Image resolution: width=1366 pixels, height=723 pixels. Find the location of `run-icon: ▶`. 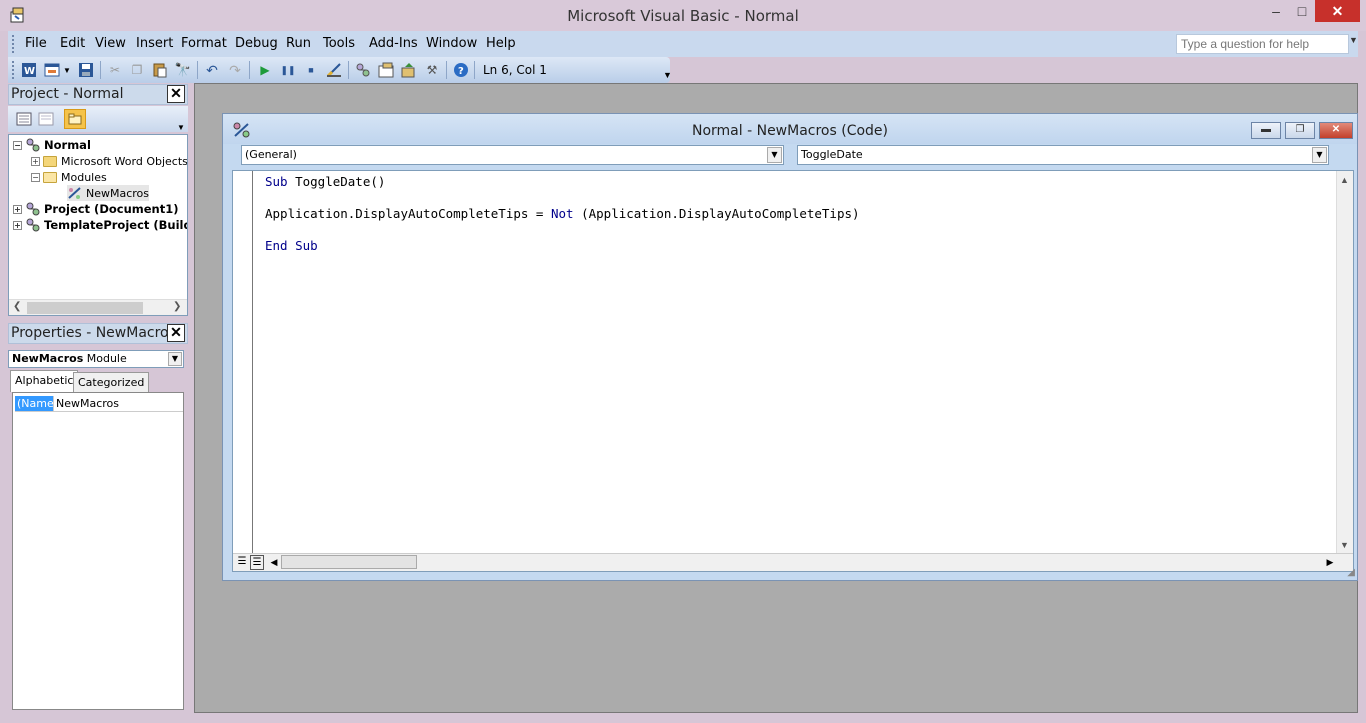

run-icon: ▶ is located at coordinates (265, 70).